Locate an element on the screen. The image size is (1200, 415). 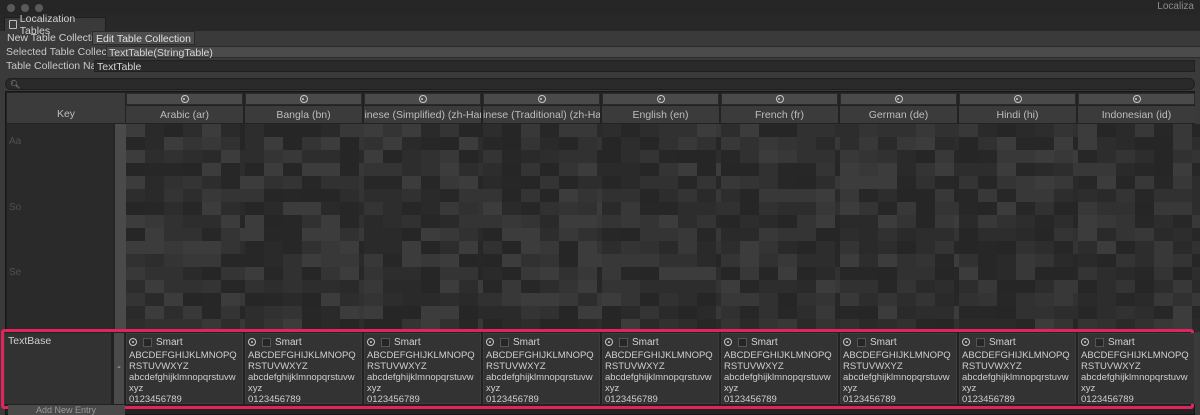
collection-name-field: TextTable is located at coordinates (644, 66).